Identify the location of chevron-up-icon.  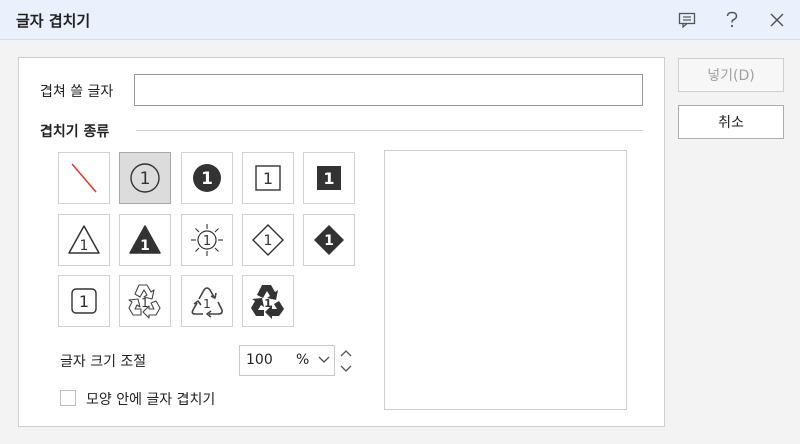
(346, 352).